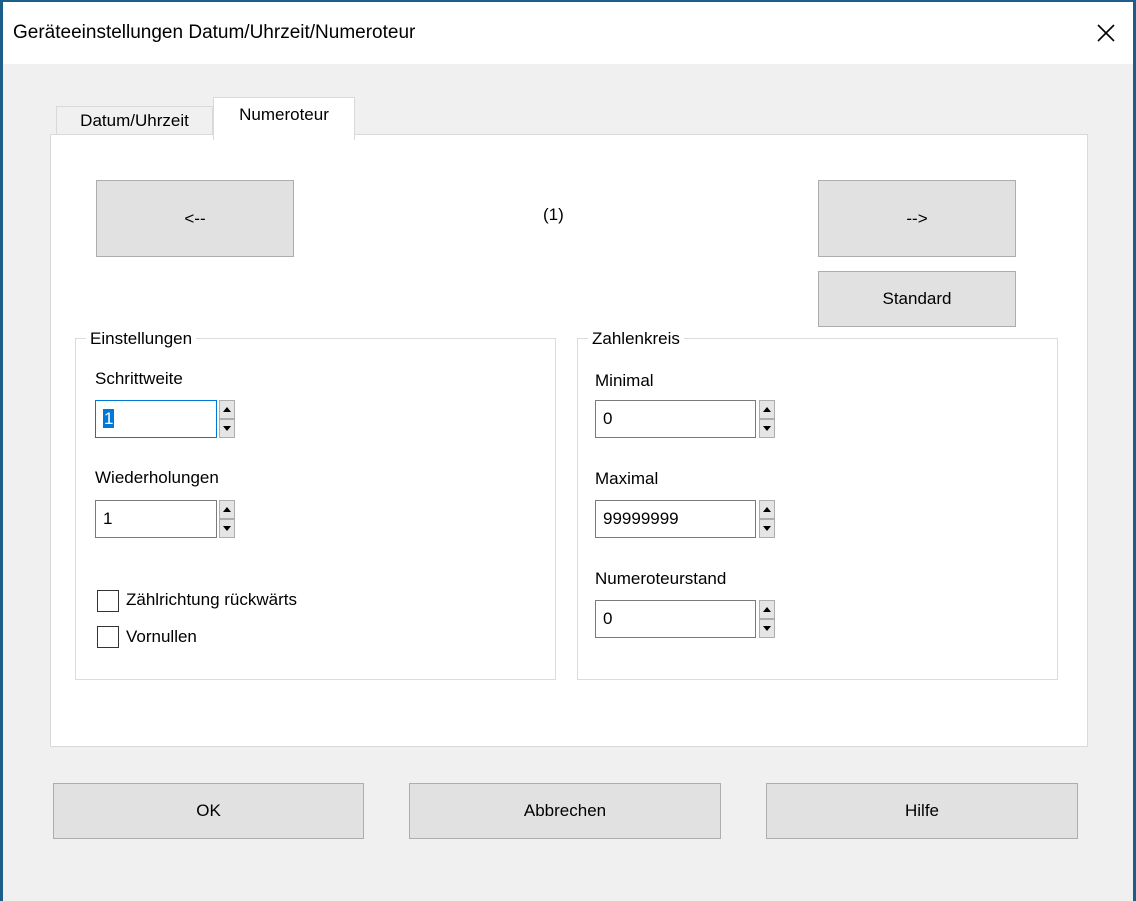 Image resolution: width=1136 pixels, height=901 pixels. I want to click on rueckwaerts-checkbox, so click(108, 601).